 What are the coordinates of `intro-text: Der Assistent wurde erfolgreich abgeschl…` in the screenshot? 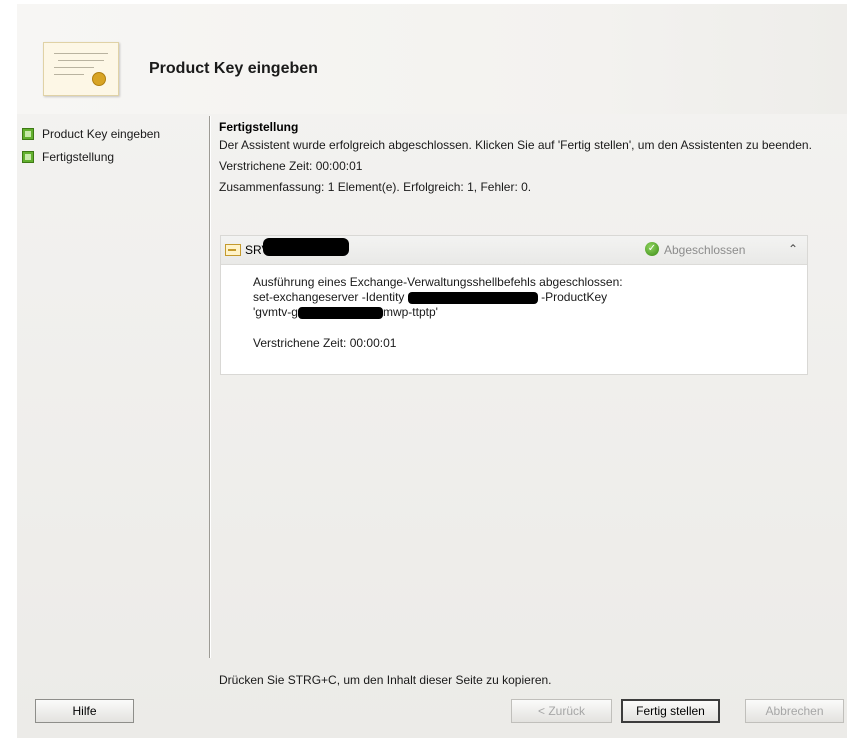 It's located at (515, 145).